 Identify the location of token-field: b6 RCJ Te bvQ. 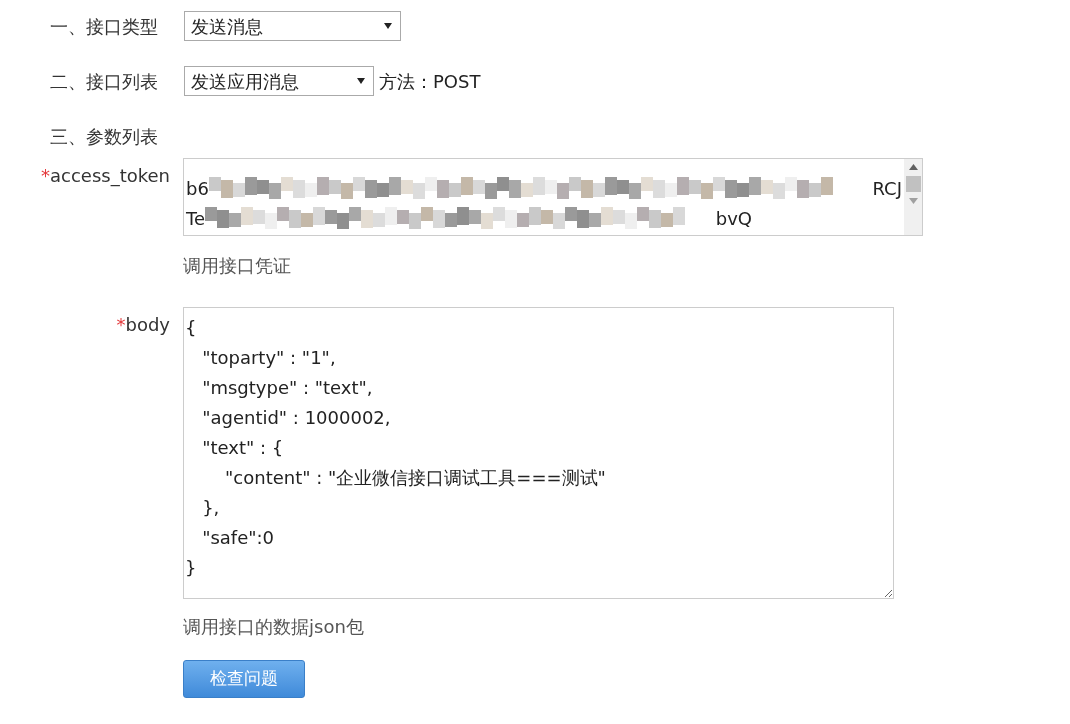
(553, 197).